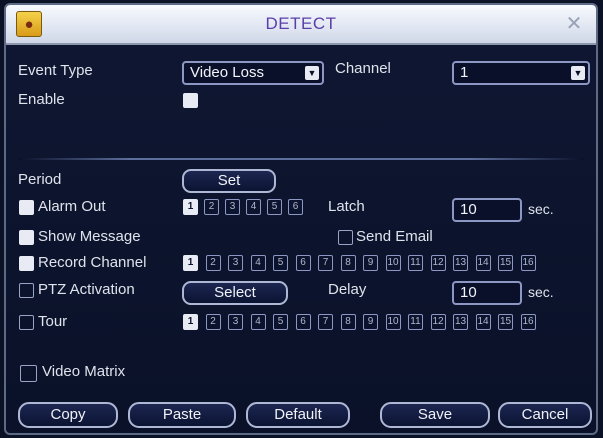 The image size is (603, 438). Describe the element at coordinates (346, 206) in the screenshot. I see `latch-label: Latch` at that location.